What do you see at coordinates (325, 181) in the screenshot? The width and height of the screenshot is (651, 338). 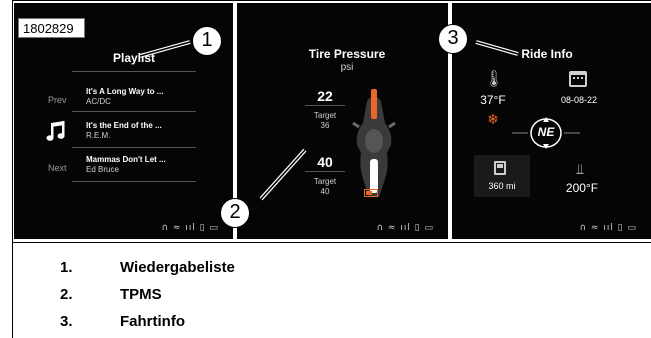 I see `rear-target-label: Target` at bounding box center [325, 181].